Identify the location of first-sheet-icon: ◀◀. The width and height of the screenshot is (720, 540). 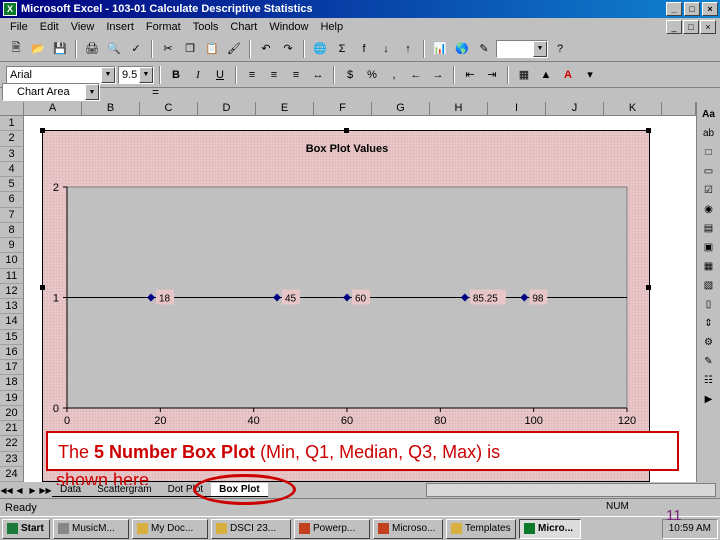
(6, 490).